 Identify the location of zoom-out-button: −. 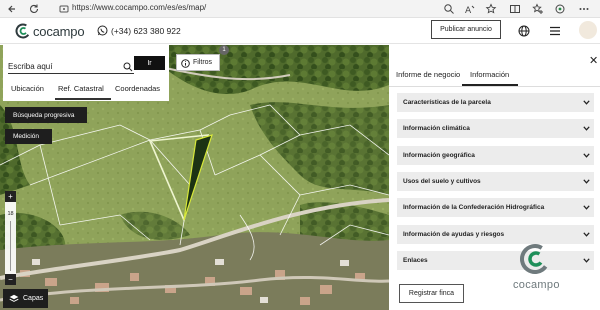
(10, 279).